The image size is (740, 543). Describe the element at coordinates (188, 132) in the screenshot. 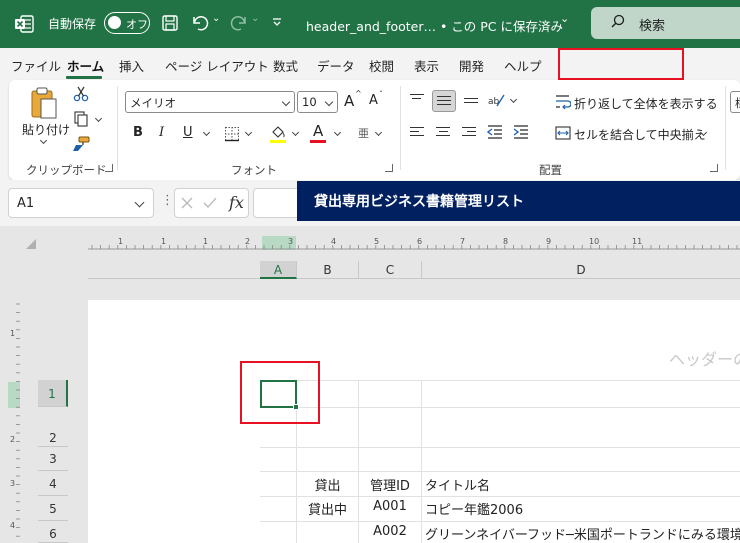

I see `underline-button: U` at that location.